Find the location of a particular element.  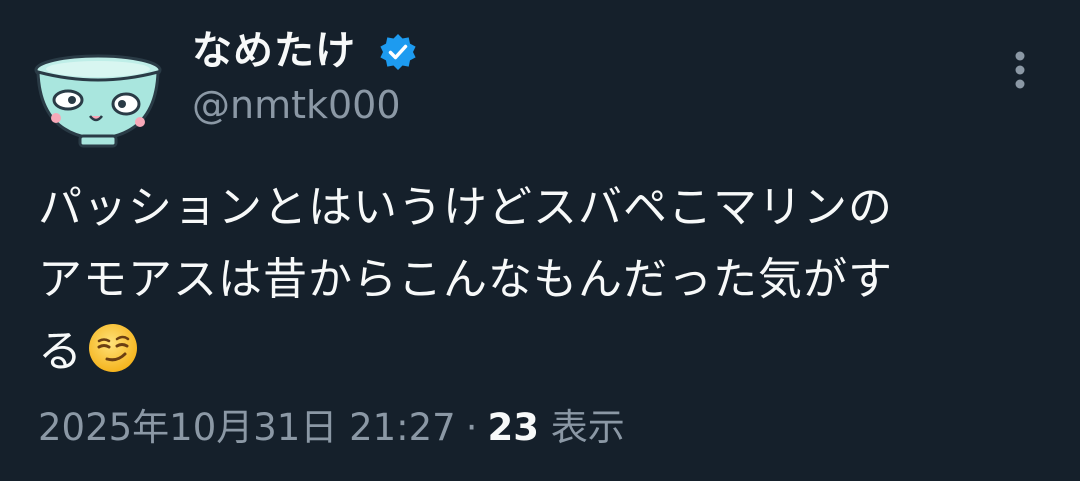

verified-badge-icon is located at coordinates (398, 52).